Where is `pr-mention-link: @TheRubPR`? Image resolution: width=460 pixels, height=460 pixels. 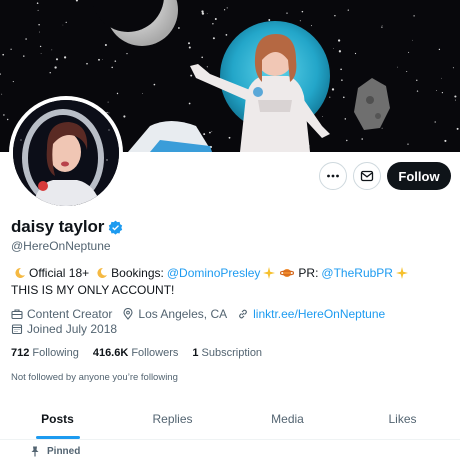 pr-mention-link: @TheRubPR is located at coordinates (357, 273).